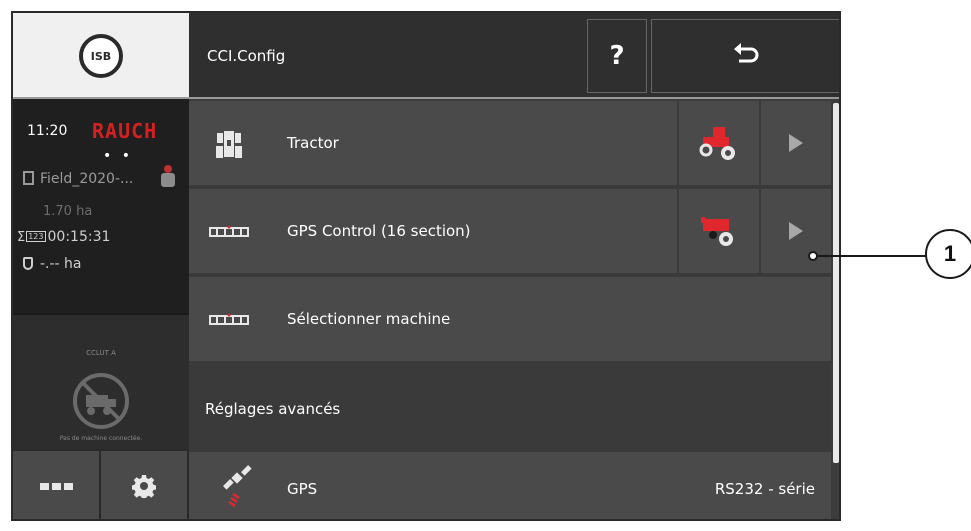  I want to click on section-header-label: Réglages avancés, so click(273, 409).